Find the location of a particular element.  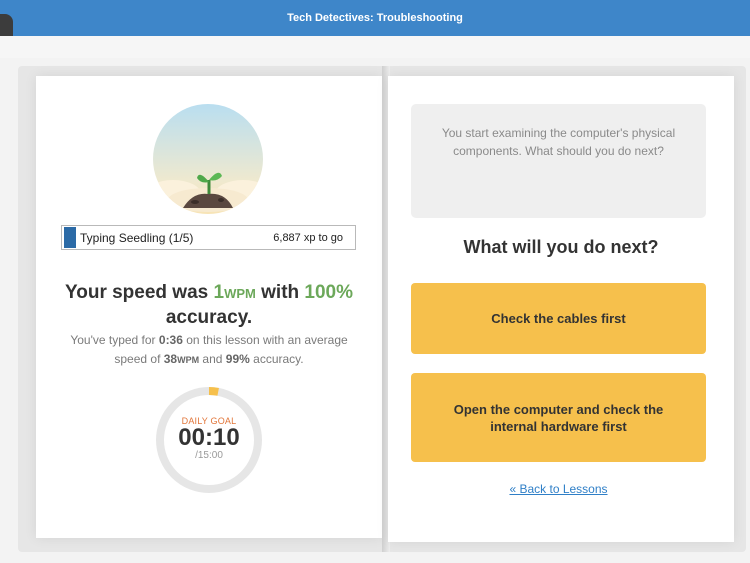

xp-remaining: 6,887 xp to go is located at coordinates (308, 237).